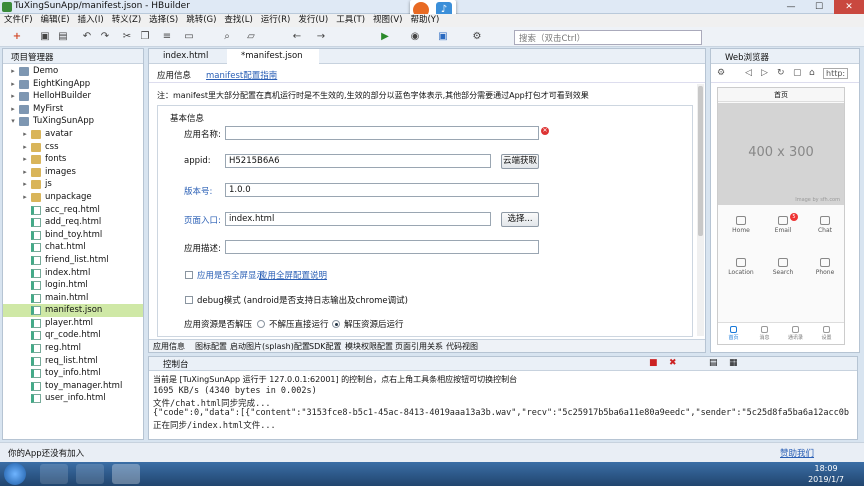 The width and height of the screenshot is (864, 486). Describe the element at coordinates (73, 285) in the screenshot. I see `tree-file: login.html` at that location.